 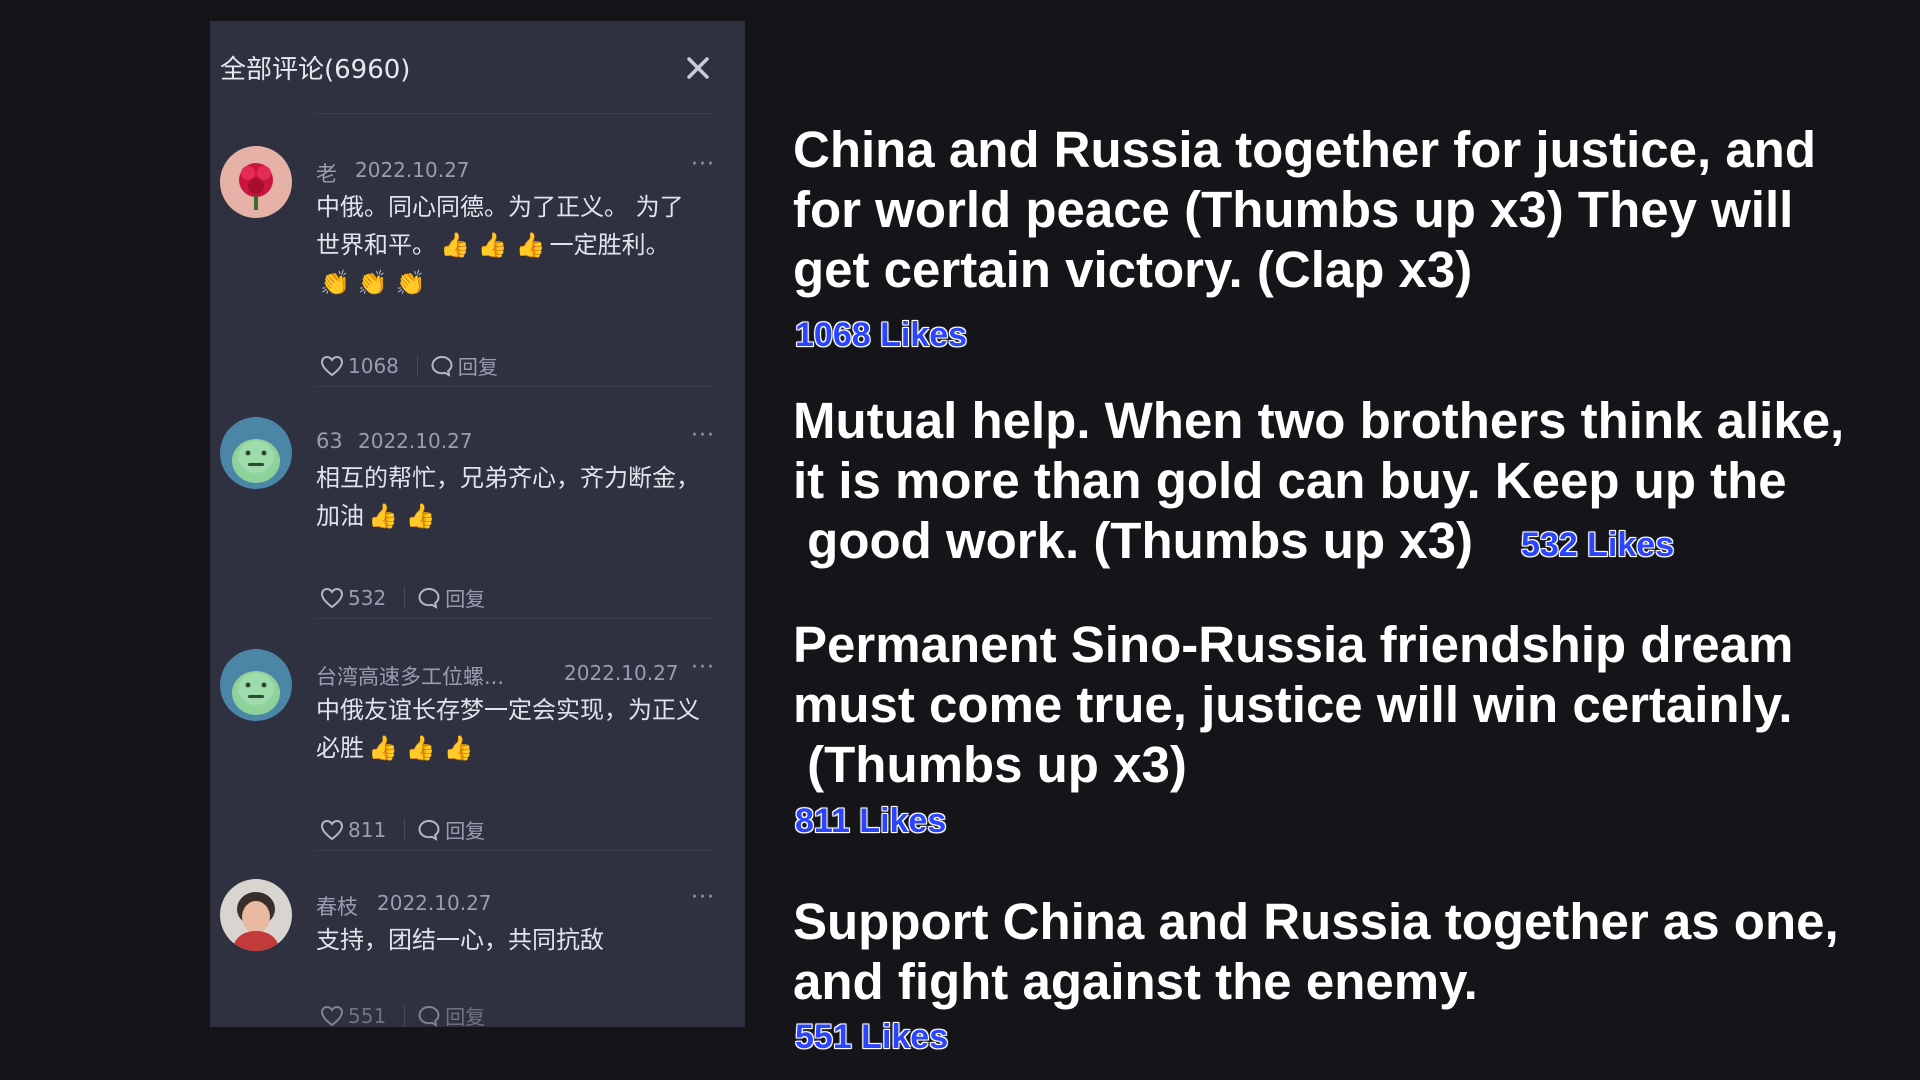 I want to click on comment-text-segment: 必胜, so click(x=340, y=748).